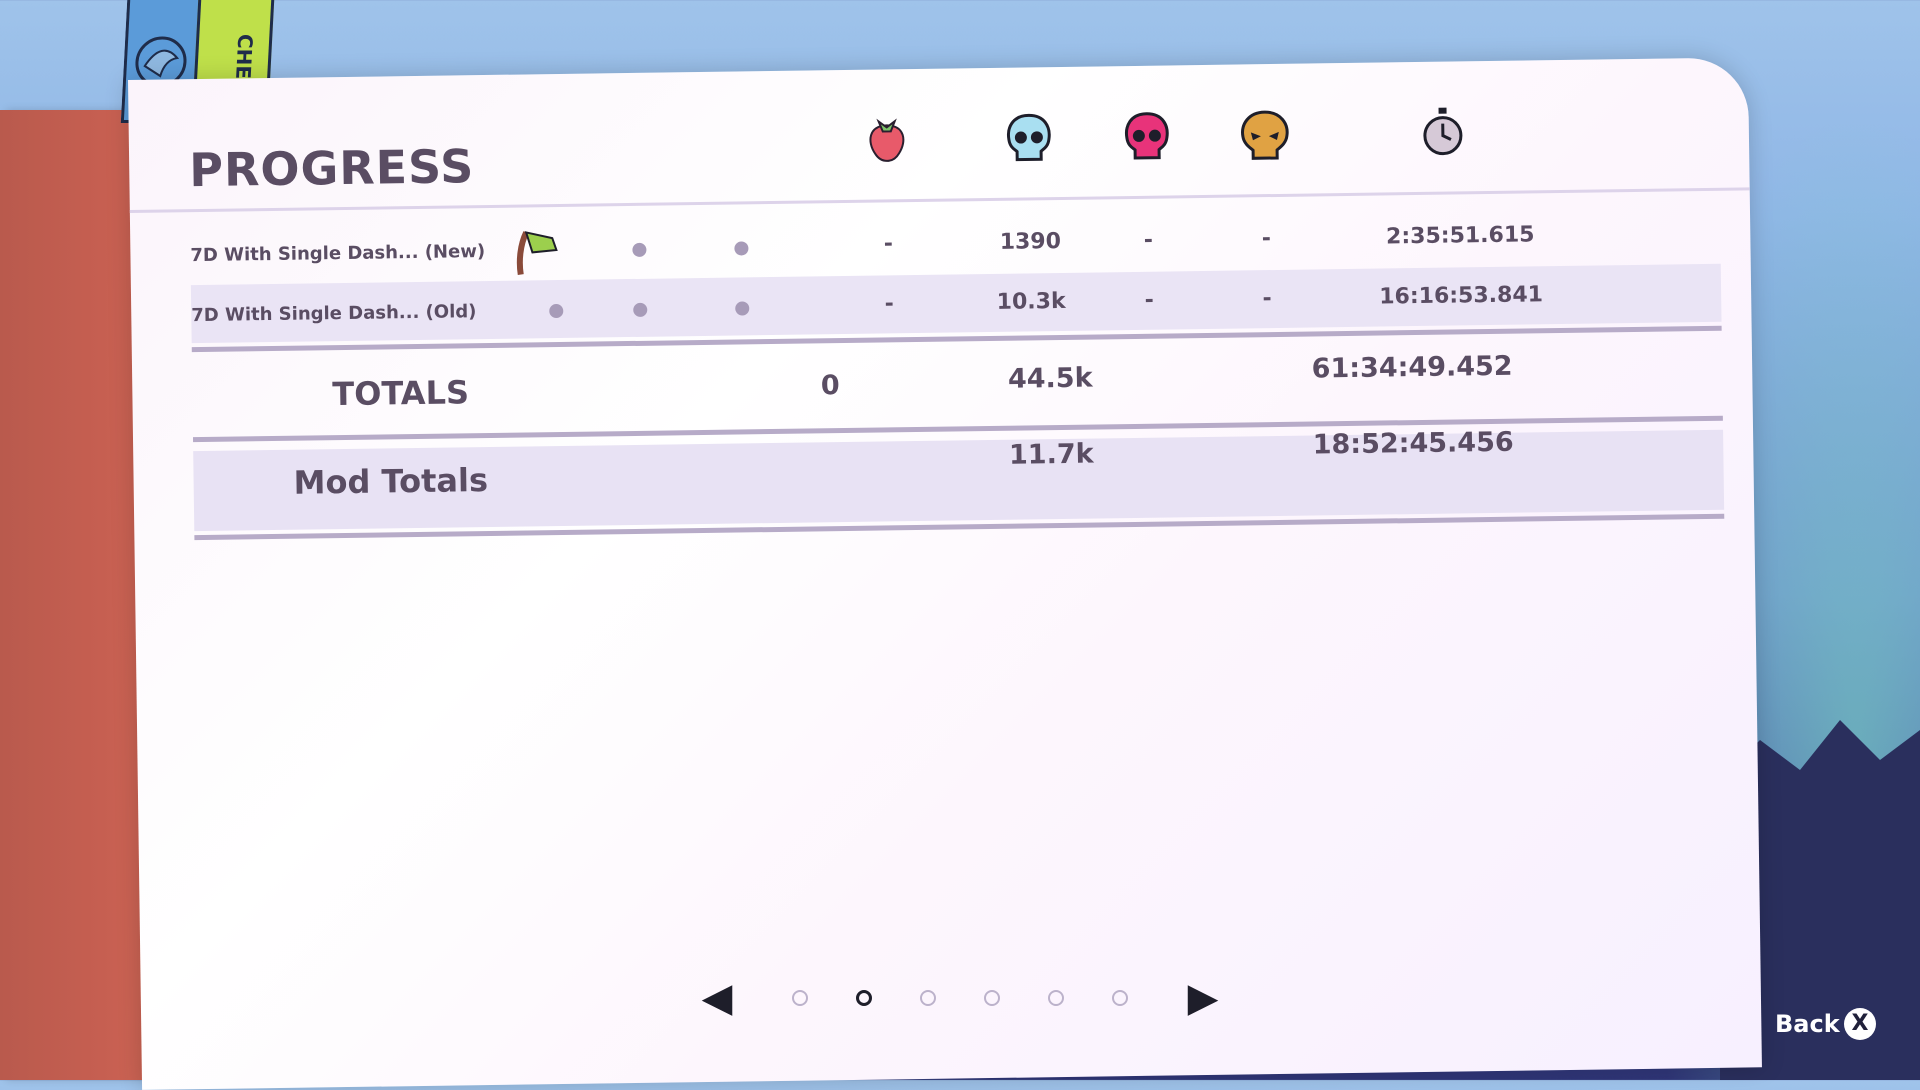 The width and height of the screenshot is (1920, 1090). Describe the element at coordinates (391, 481) in the screenshot. I see `mod-totals-label: Mod Totals` at that location.